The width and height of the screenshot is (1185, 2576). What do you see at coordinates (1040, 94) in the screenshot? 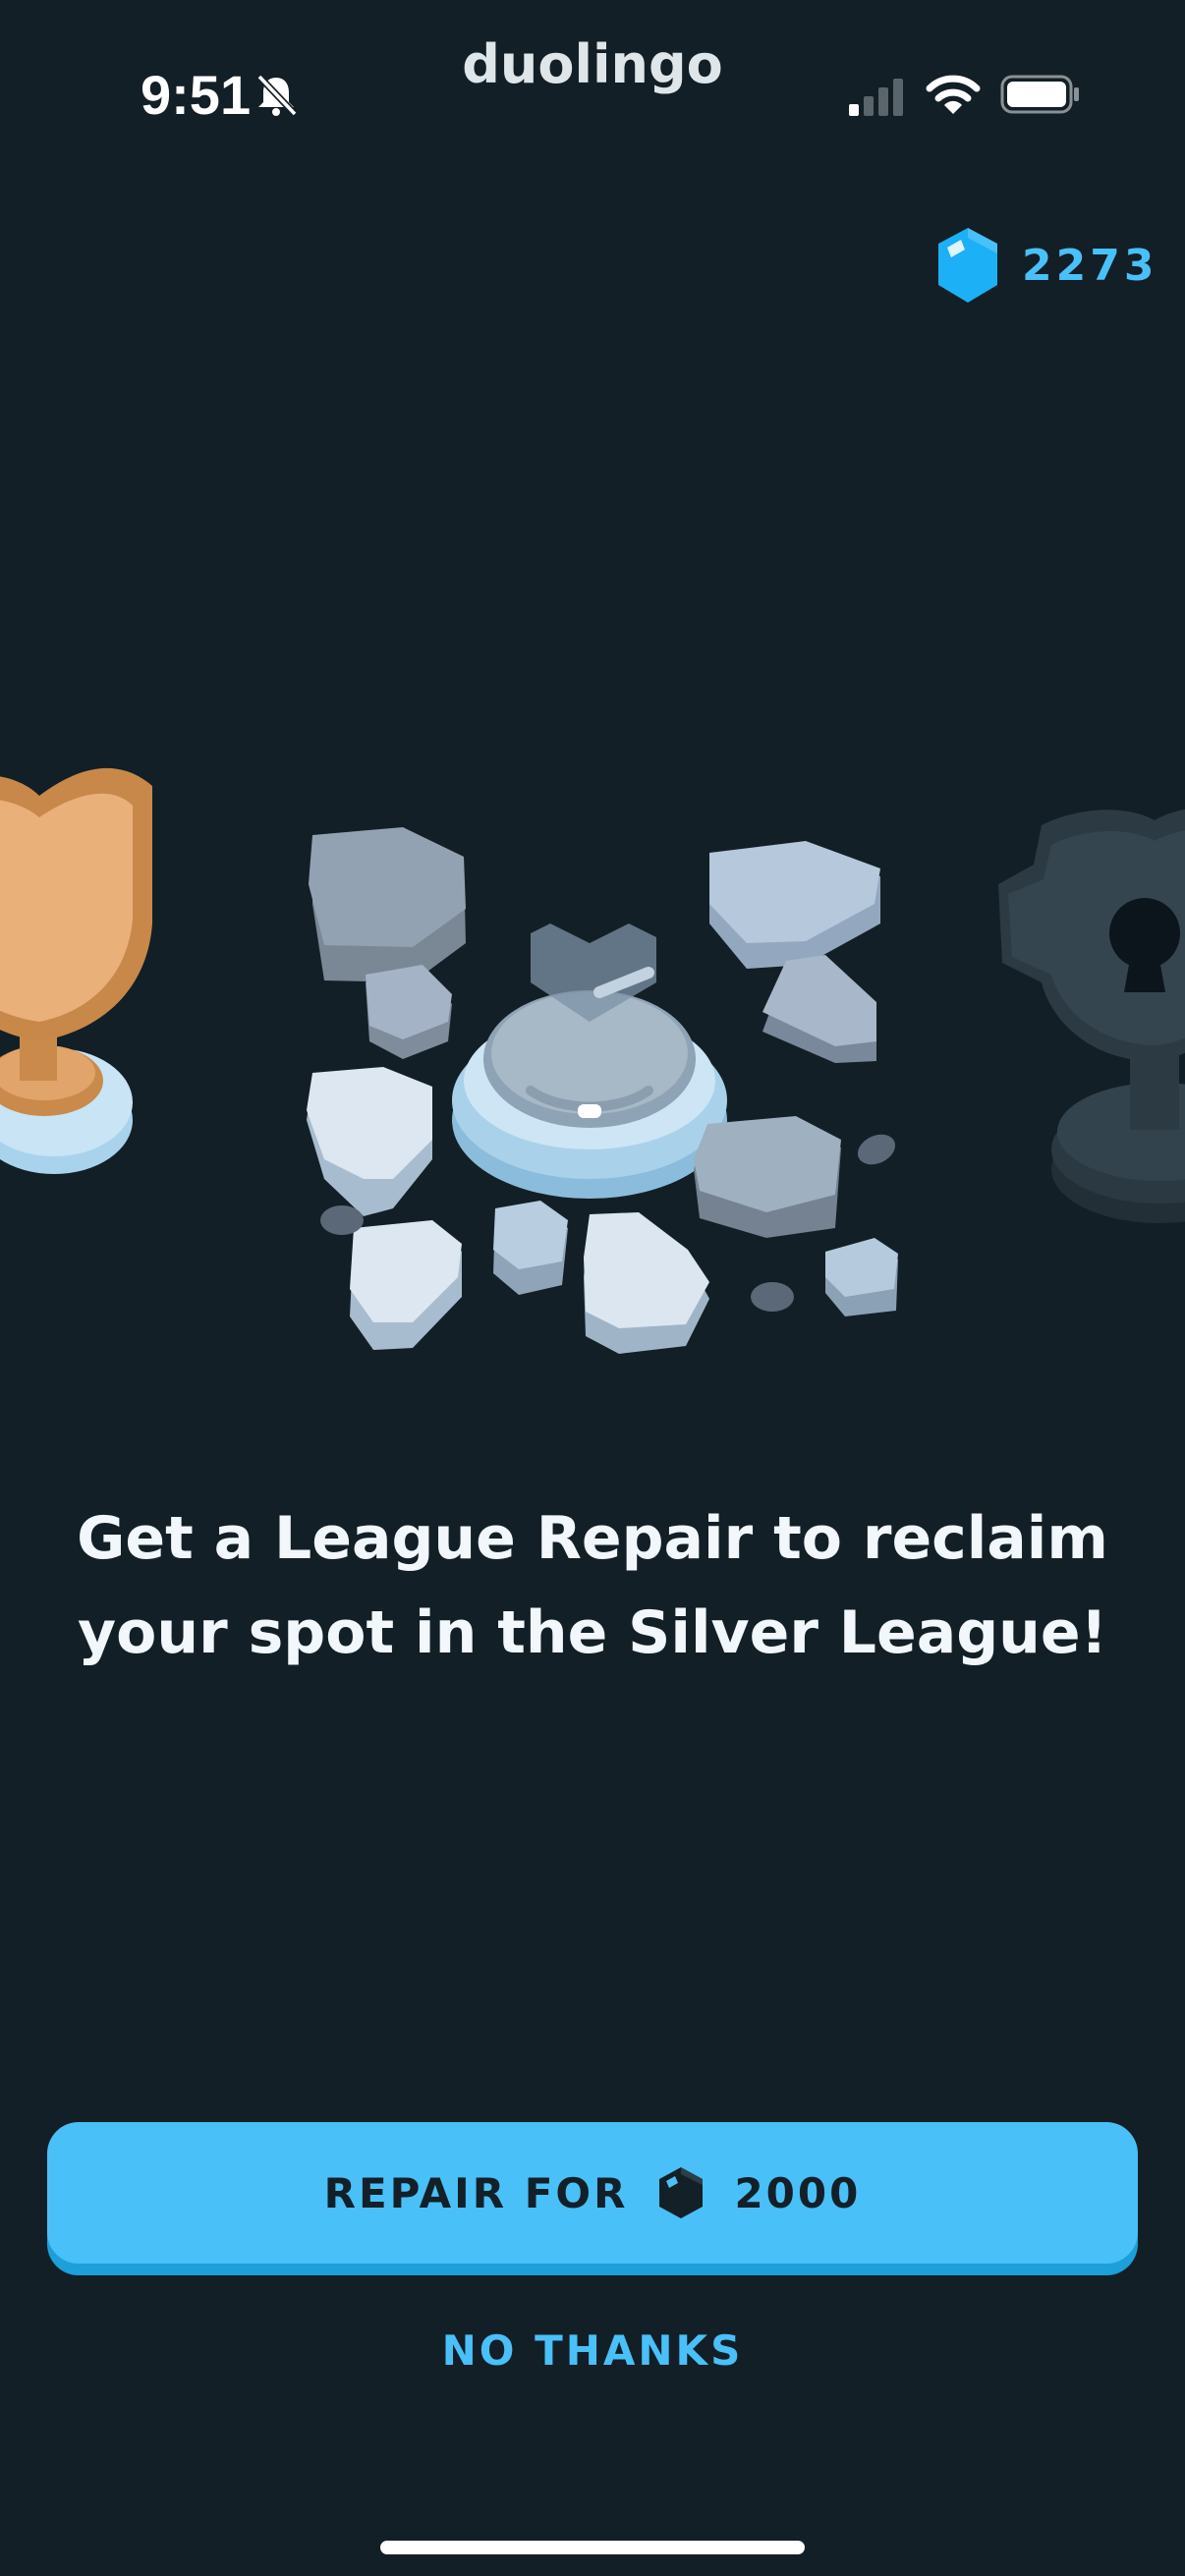
I see `battery-icon` at bounding box center [1040, 94].